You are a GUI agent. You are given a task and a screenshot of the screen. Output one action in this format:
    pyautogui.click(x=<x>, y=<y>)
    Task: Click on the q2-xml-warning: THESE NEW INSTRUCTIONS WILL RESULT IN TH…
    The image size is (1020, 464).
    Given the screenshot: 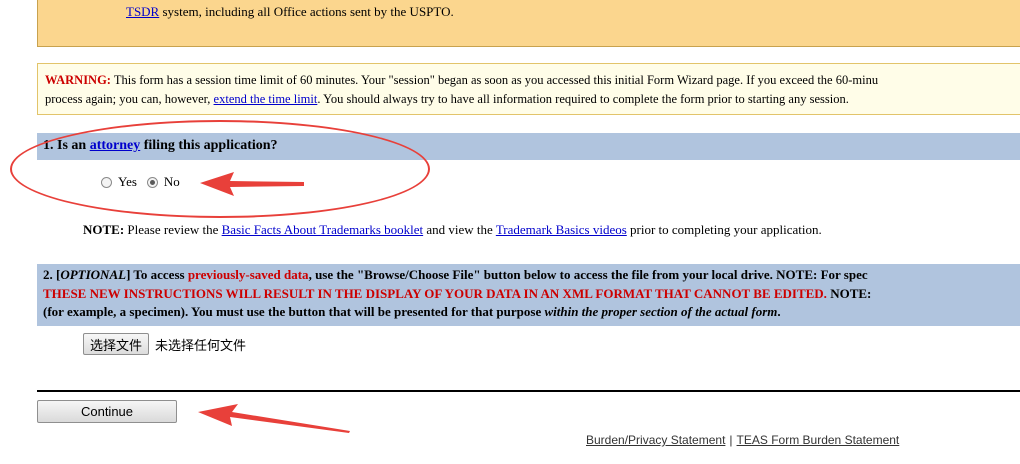 What is the action you would take?
    pyautogui.click(x=435, y=293)
    